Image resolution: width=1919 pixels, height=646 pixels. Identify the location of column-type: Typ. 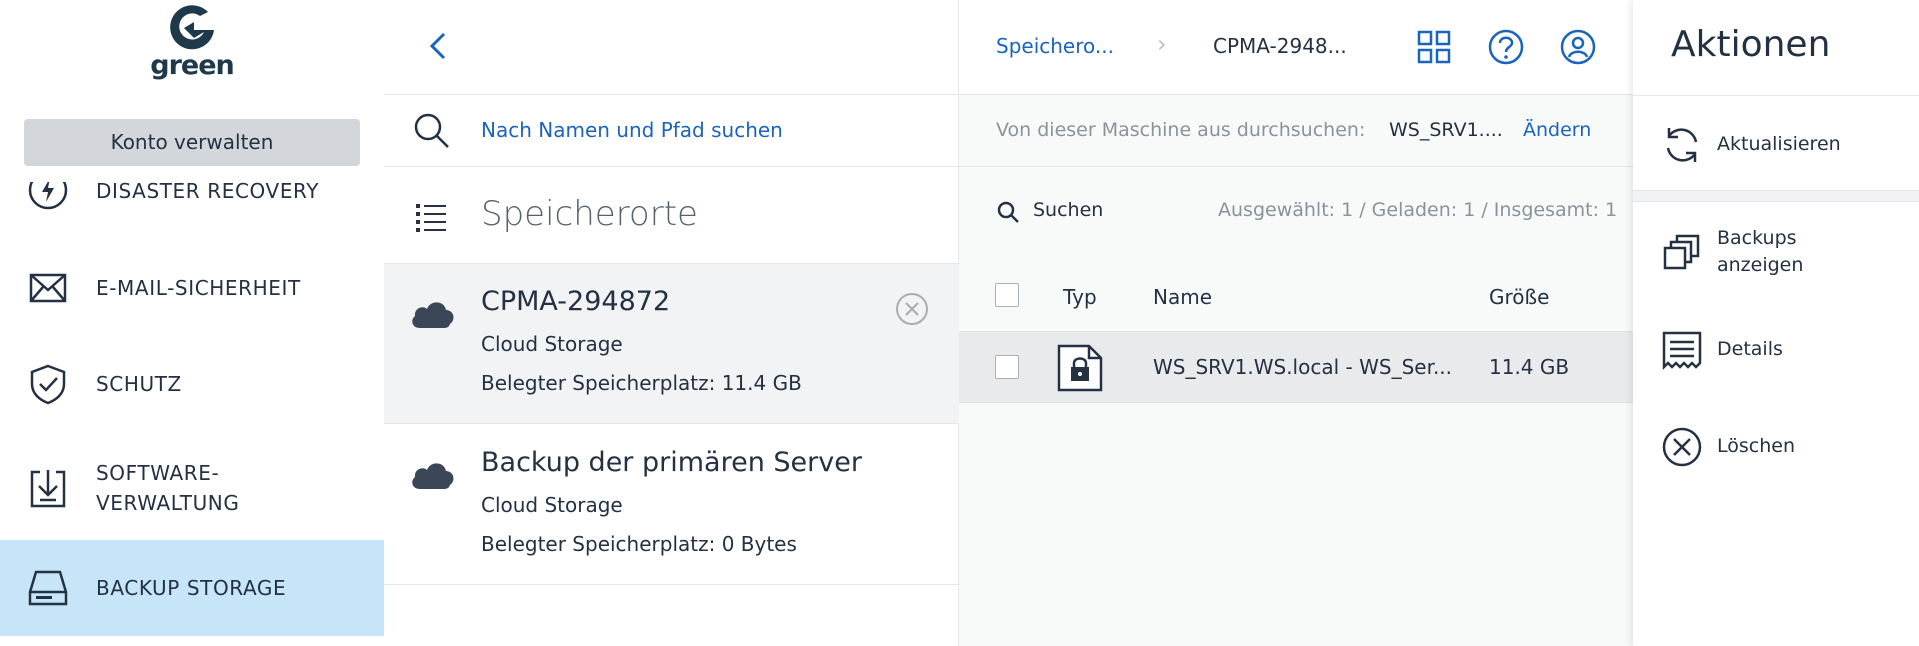
(1080, 297).